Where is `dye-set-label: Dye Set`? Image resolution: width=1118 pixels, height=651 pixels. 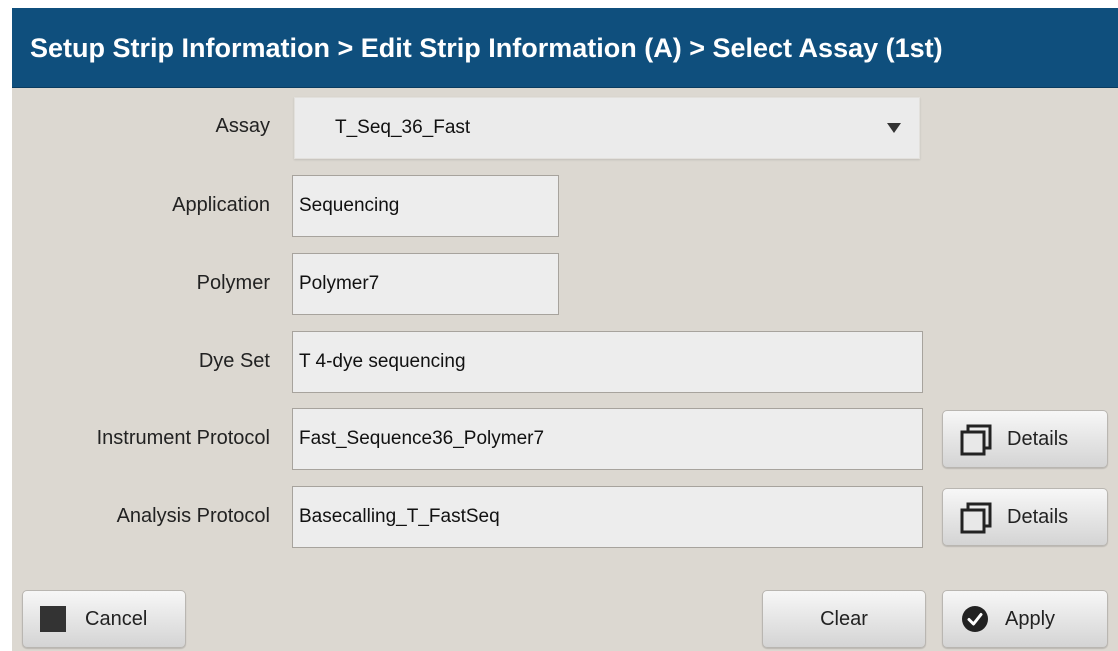 dye-set-label: Dye Set is located at coordinates (234, 361).